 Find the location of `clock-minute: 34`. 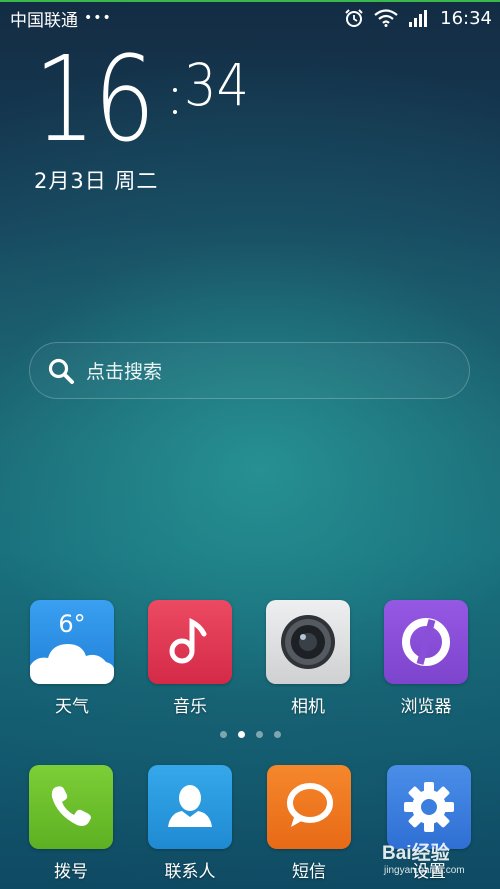

clock-minute: 34 is located at coordinates (216, 85).